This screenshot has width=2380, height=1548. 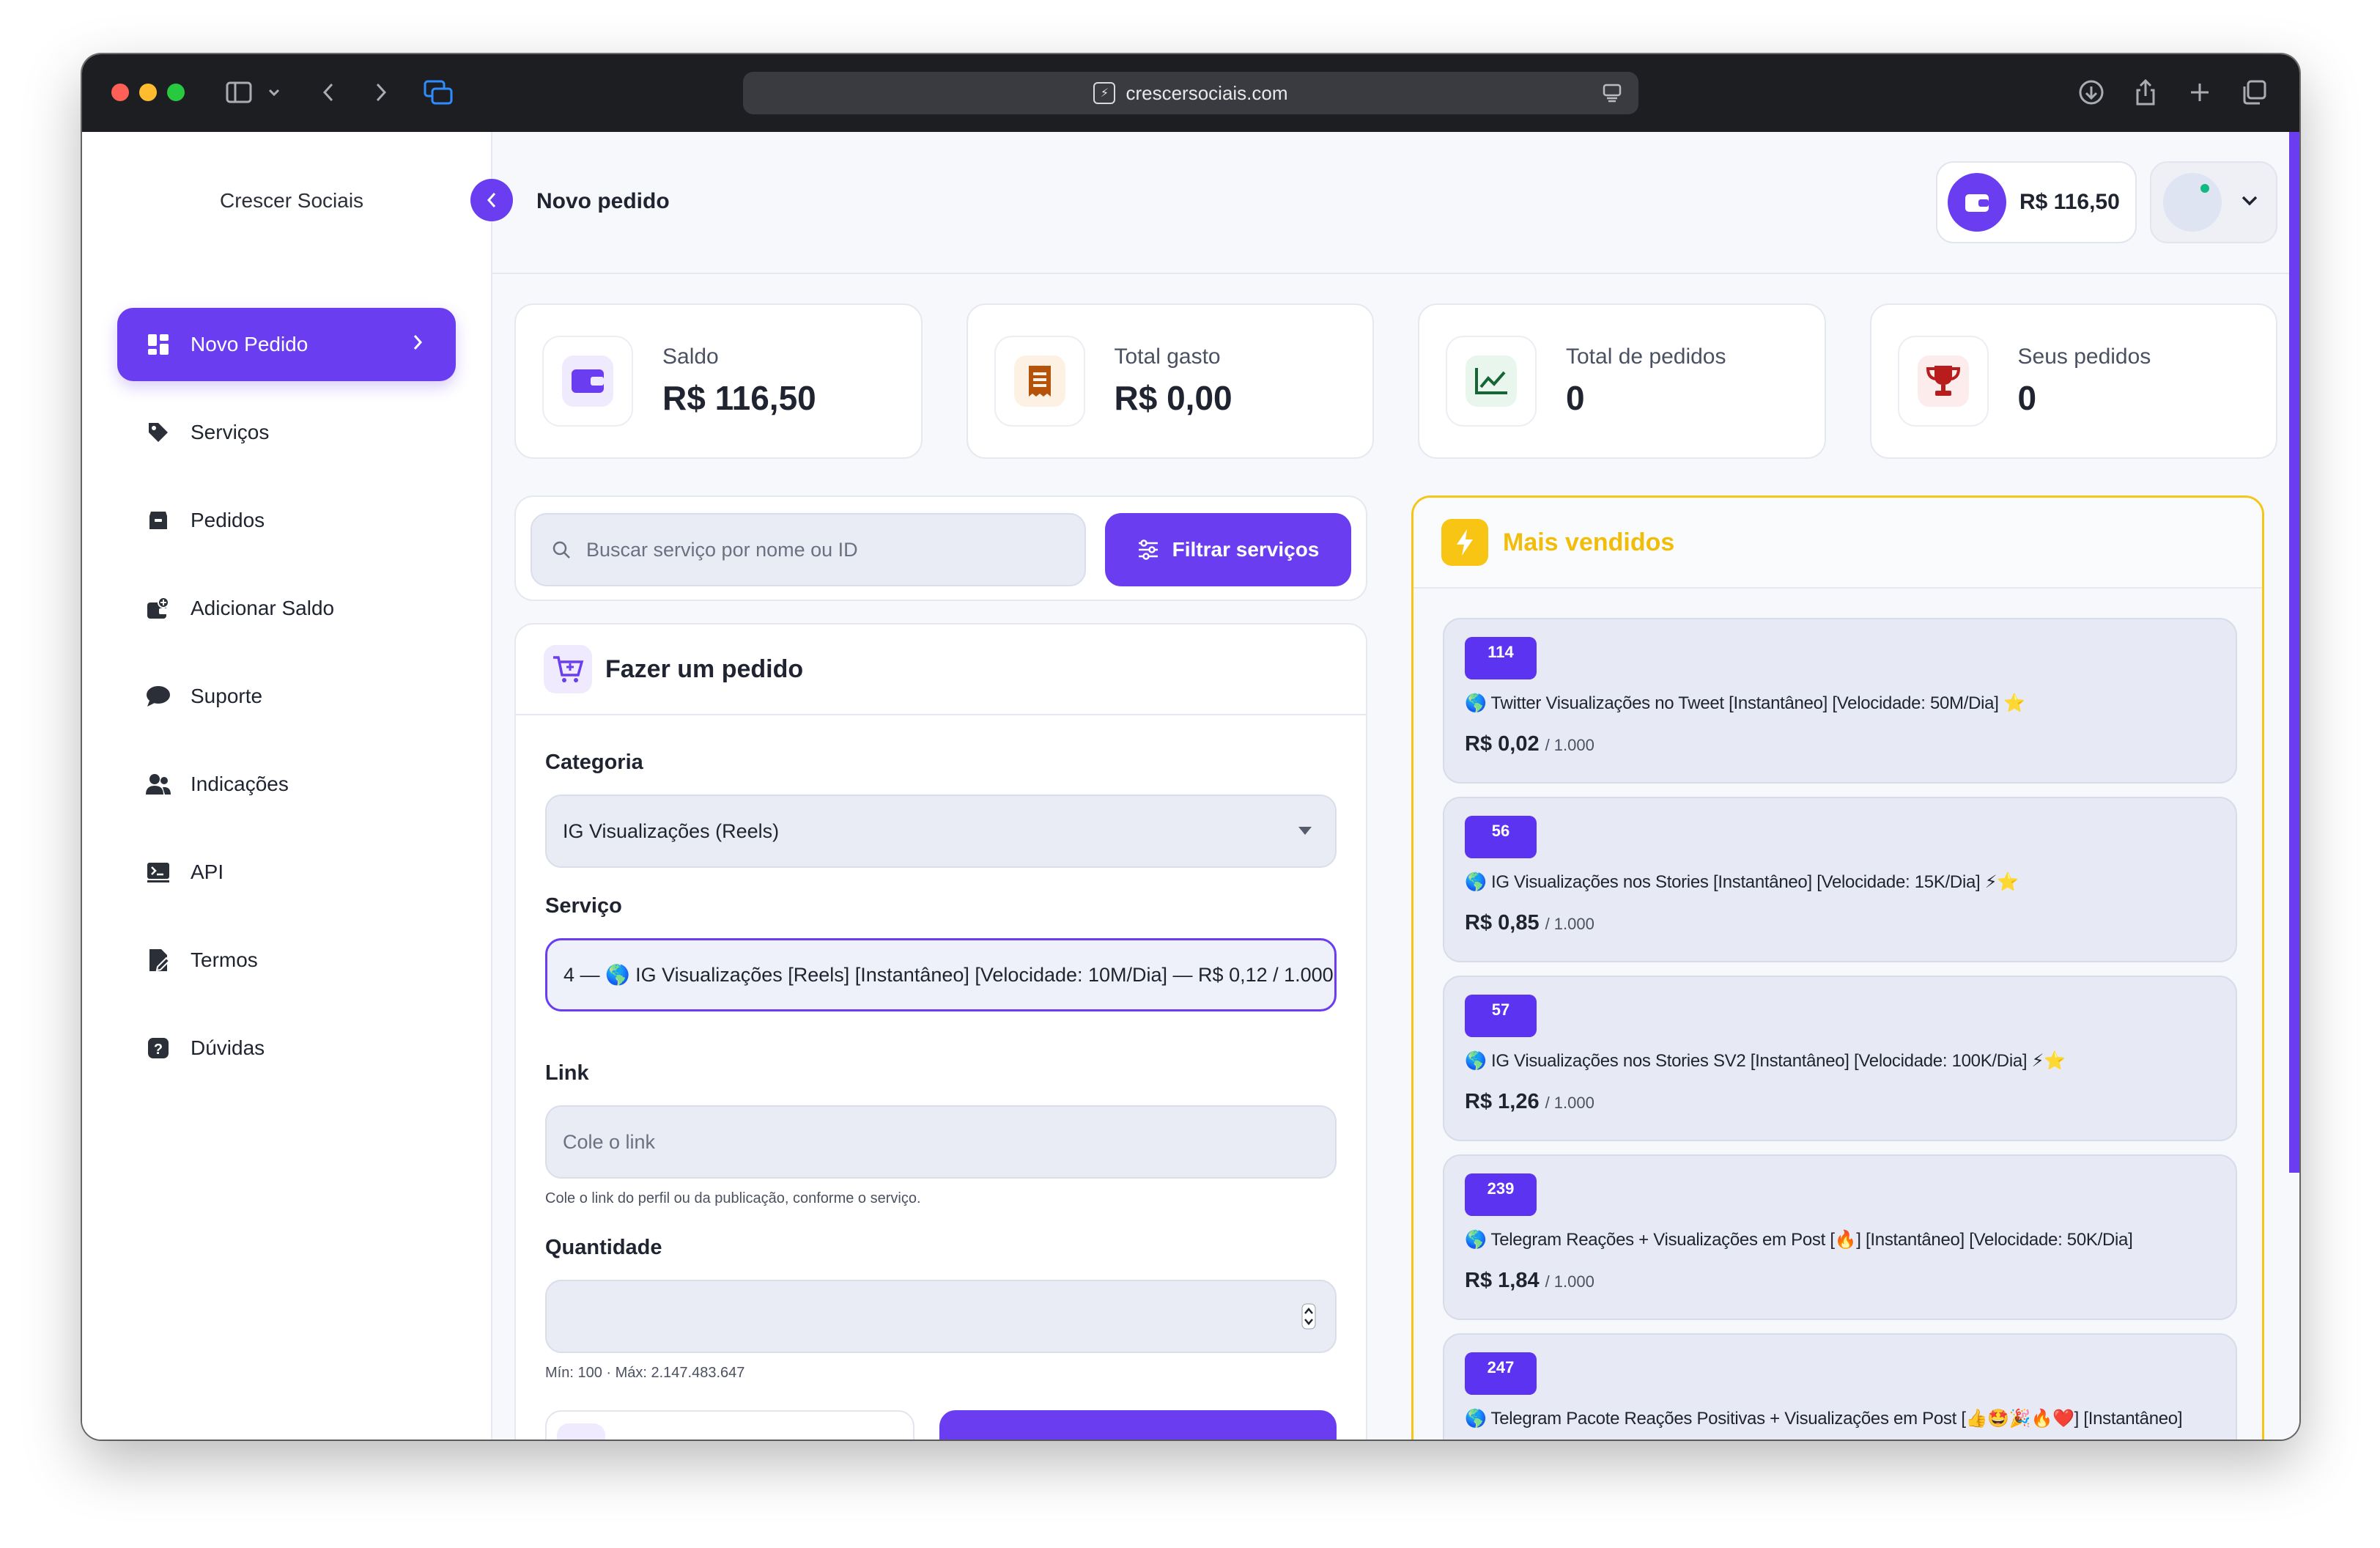 What do you see at coordinates (1308, 1319) in the screenshot?
I see `stepper-arrows-icon` at bounding box center [1308, 1319].